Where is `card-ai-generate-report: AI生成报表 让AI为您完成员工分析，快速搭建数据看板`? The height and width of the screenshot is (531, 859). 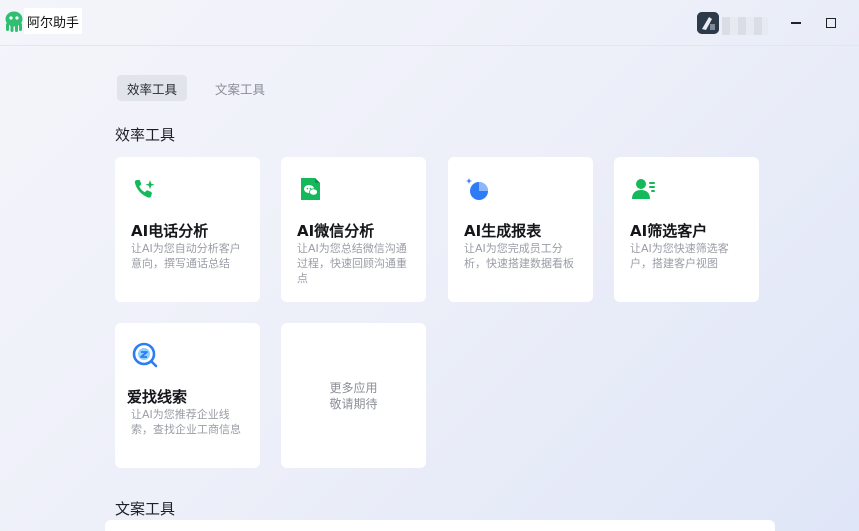
card-ai-generate-report: AI生成报表 让AI为您完成员工分析，快速搭建数据看板 is located at coordinates (520, 229).